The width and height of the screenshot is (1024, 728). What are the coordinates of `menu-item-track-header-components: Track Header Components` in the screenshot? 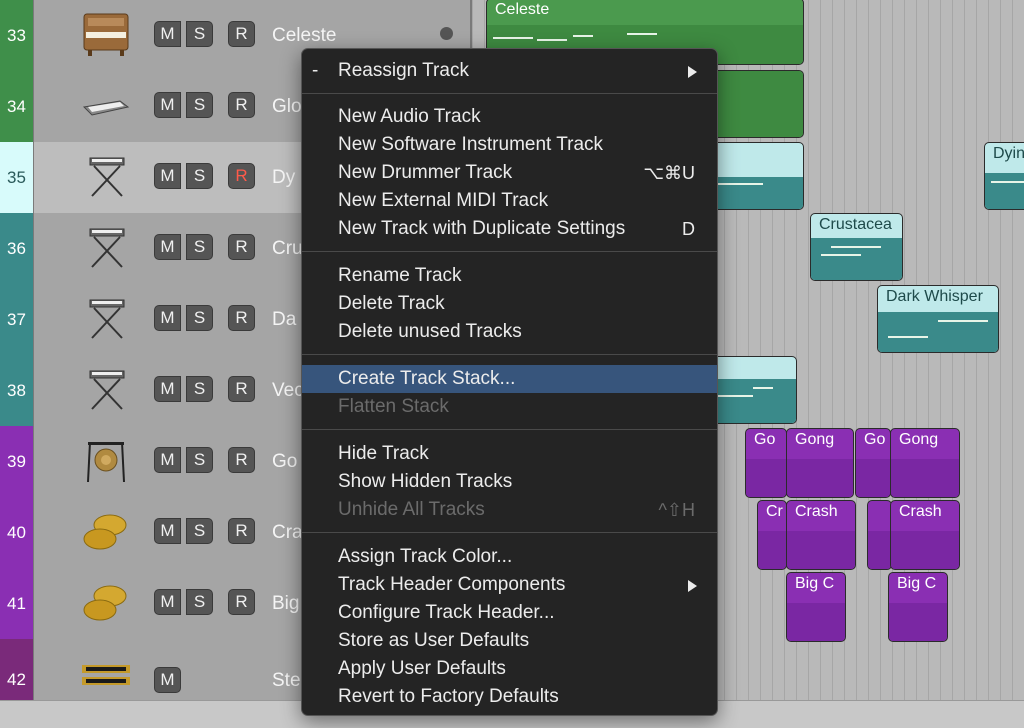 It's located at (509, 585).